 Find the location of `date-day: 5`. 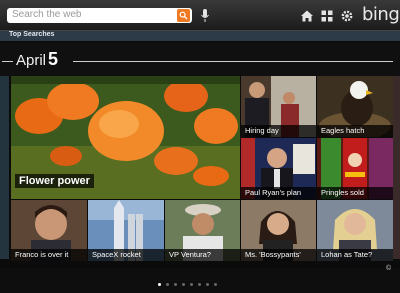

date-day: 5 is located at coordinates (53, 59).